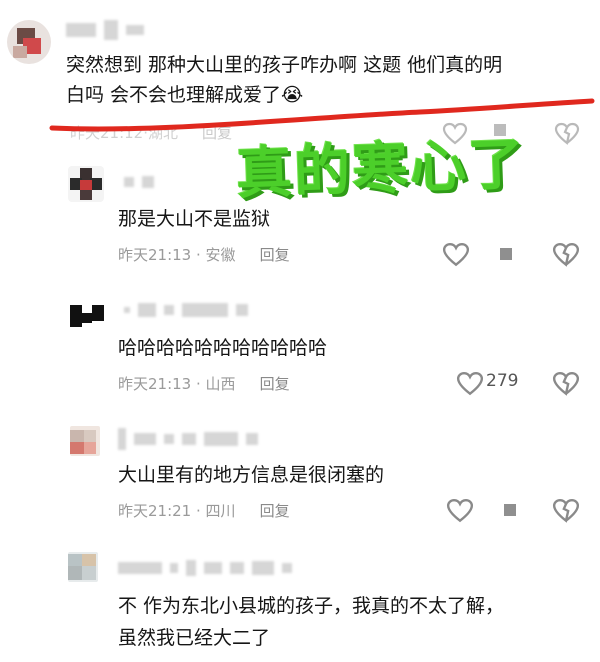 The width and height of the screenshot is (600, 662). Describe the element at coordinates (284, 80) in the screenshot. I see `comment-text: 突然想到 那种大山里的孩子咋办啊 这题 他们真的明 白吗 会不会也理解成爱了😭` at that location.